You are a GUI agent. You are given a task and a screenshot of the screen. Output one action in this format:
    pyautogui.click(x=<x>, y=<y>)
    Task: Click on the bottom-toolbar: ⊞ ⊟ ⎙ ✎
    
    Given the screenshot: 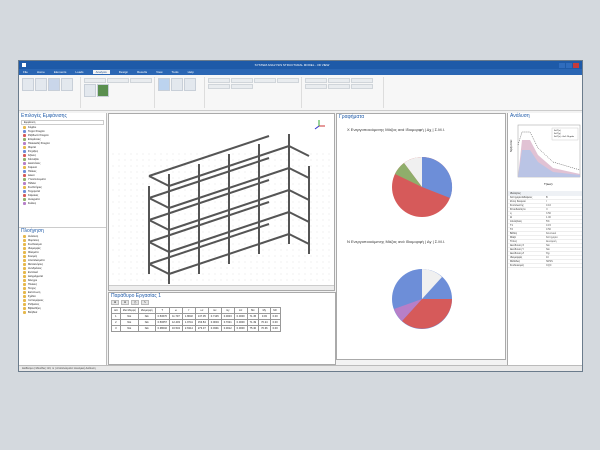 What is the action you would take?
    pyautogui.click(x=222, y=302)
    